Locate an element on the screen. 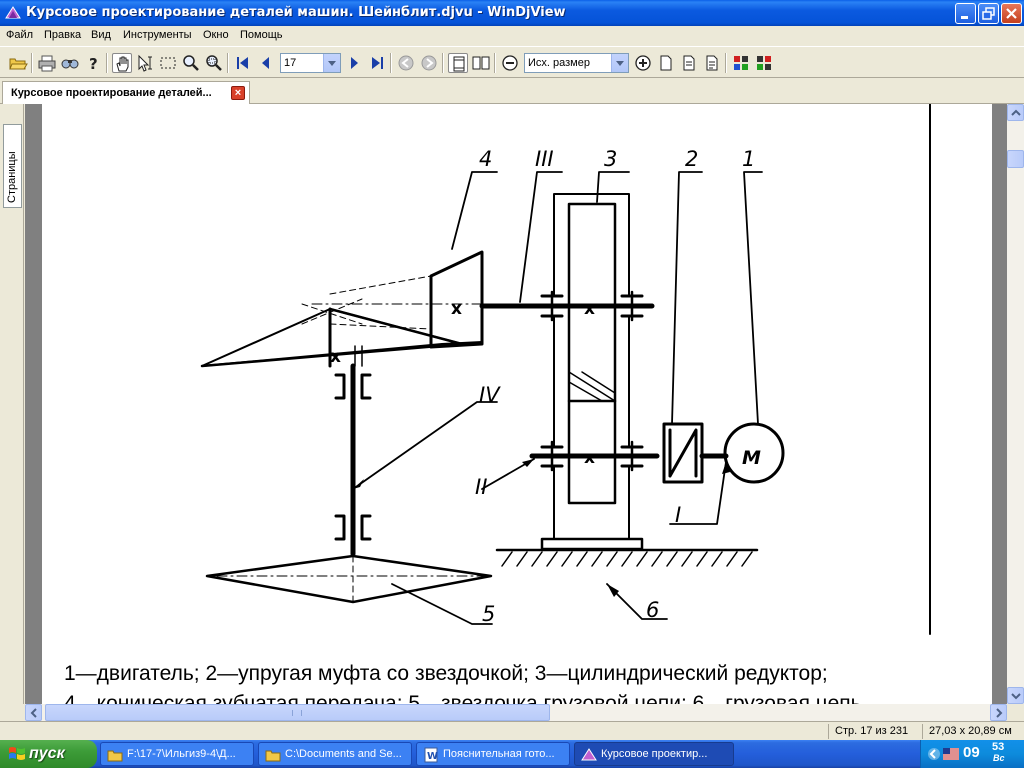 The width and height of the screenshot is (1024, 768). forward-icon is located at coordinates (429, 63).